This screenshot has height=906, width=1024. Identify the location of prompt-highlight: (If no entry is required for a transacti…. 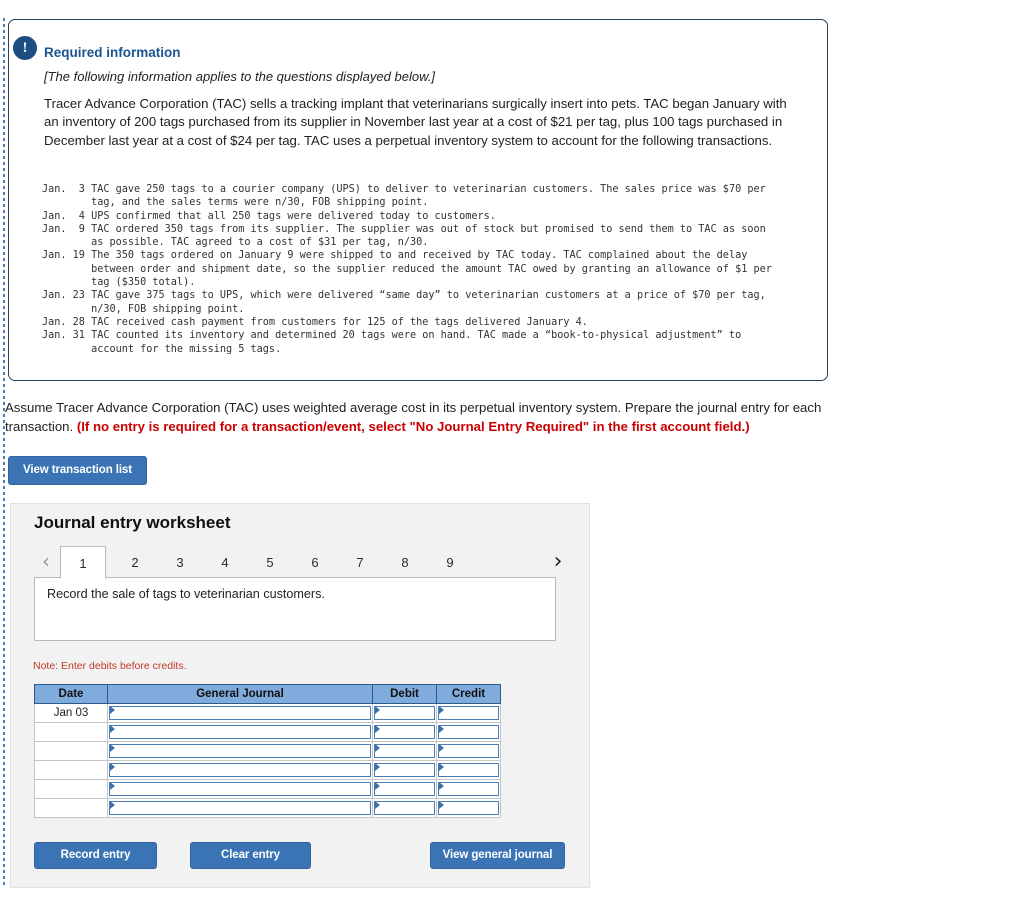
(413, 426).